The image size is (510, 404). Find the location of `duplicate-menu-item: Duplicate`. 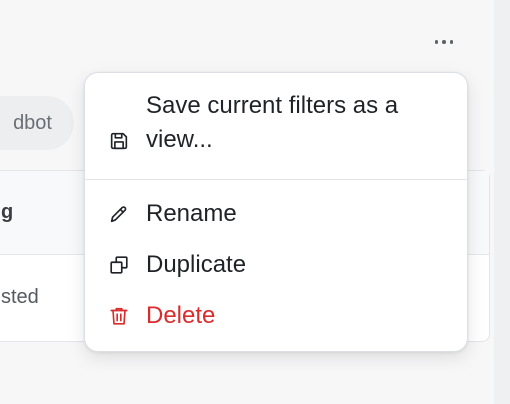

duplicate-menu-item: Duplicate is located at coordinates (276, 265).